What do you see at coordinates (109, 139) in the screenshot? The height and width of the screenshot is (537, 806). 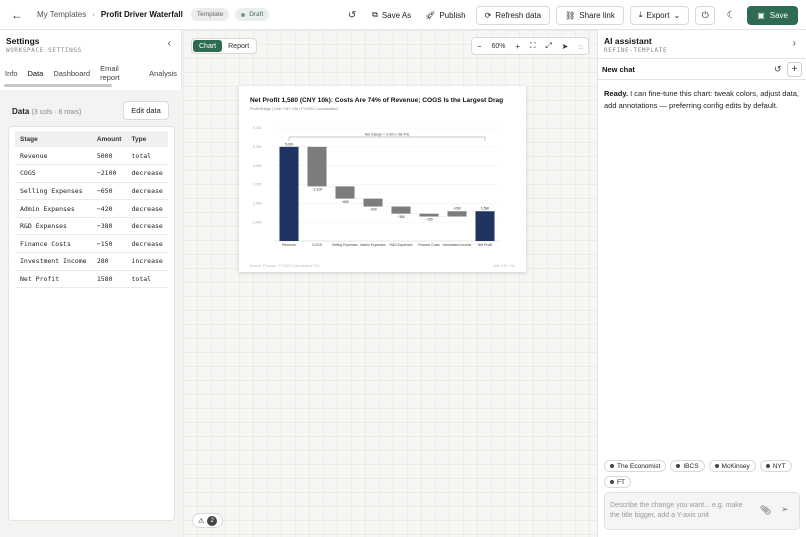 I see `column-header-amount: Amount` at bounding box center [109, 139].